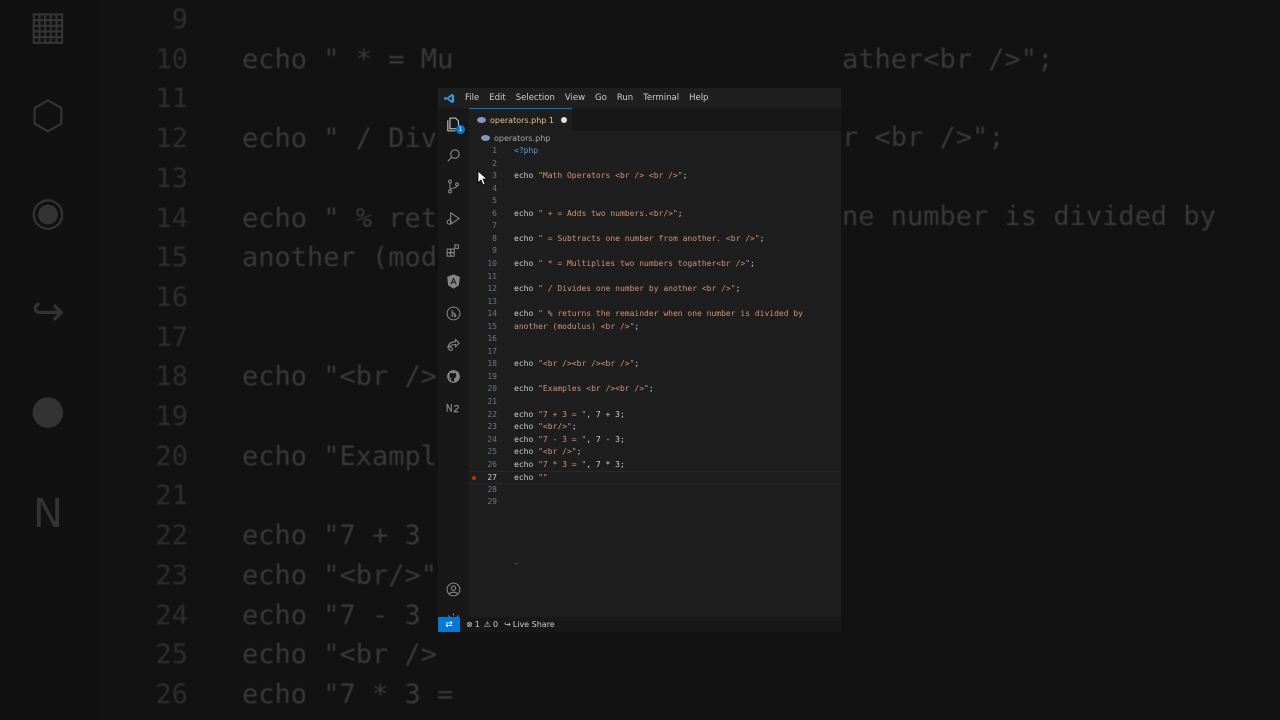  I want to click on background-code-line: 25 echo "<br />, so click(218, 655).